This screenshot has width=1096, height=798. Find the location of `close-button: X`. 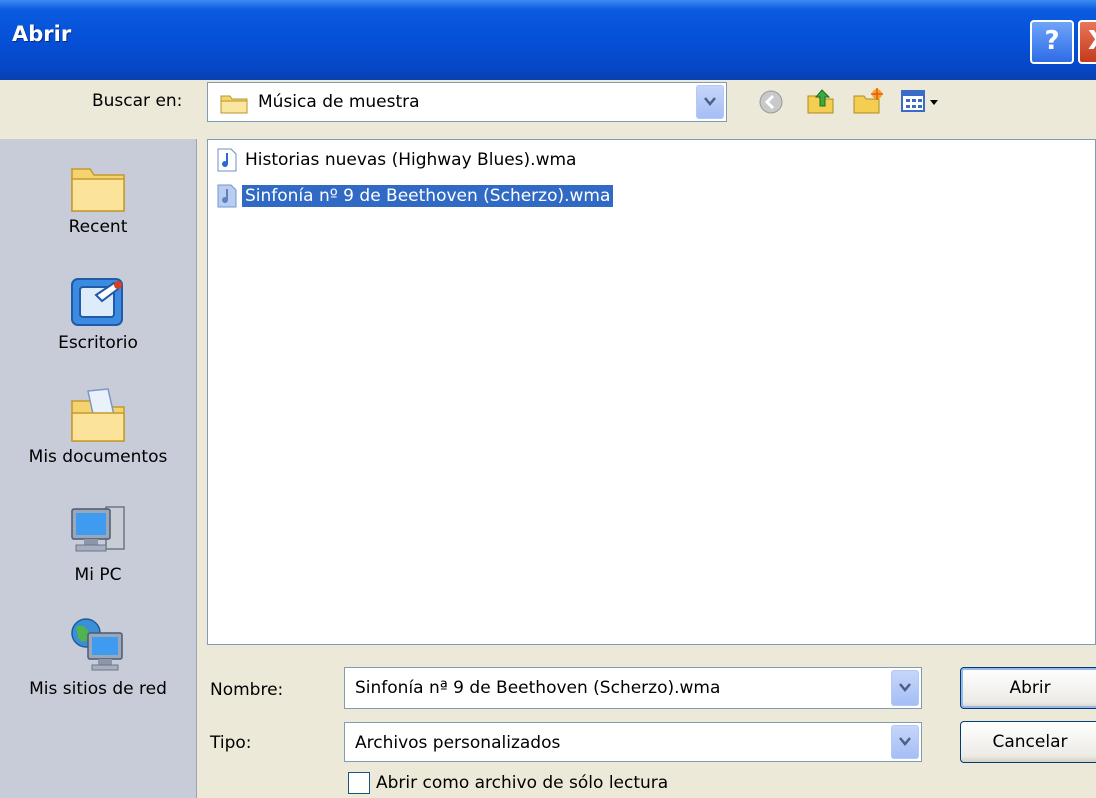

close-button: X is located at coordinates (1087, 42).